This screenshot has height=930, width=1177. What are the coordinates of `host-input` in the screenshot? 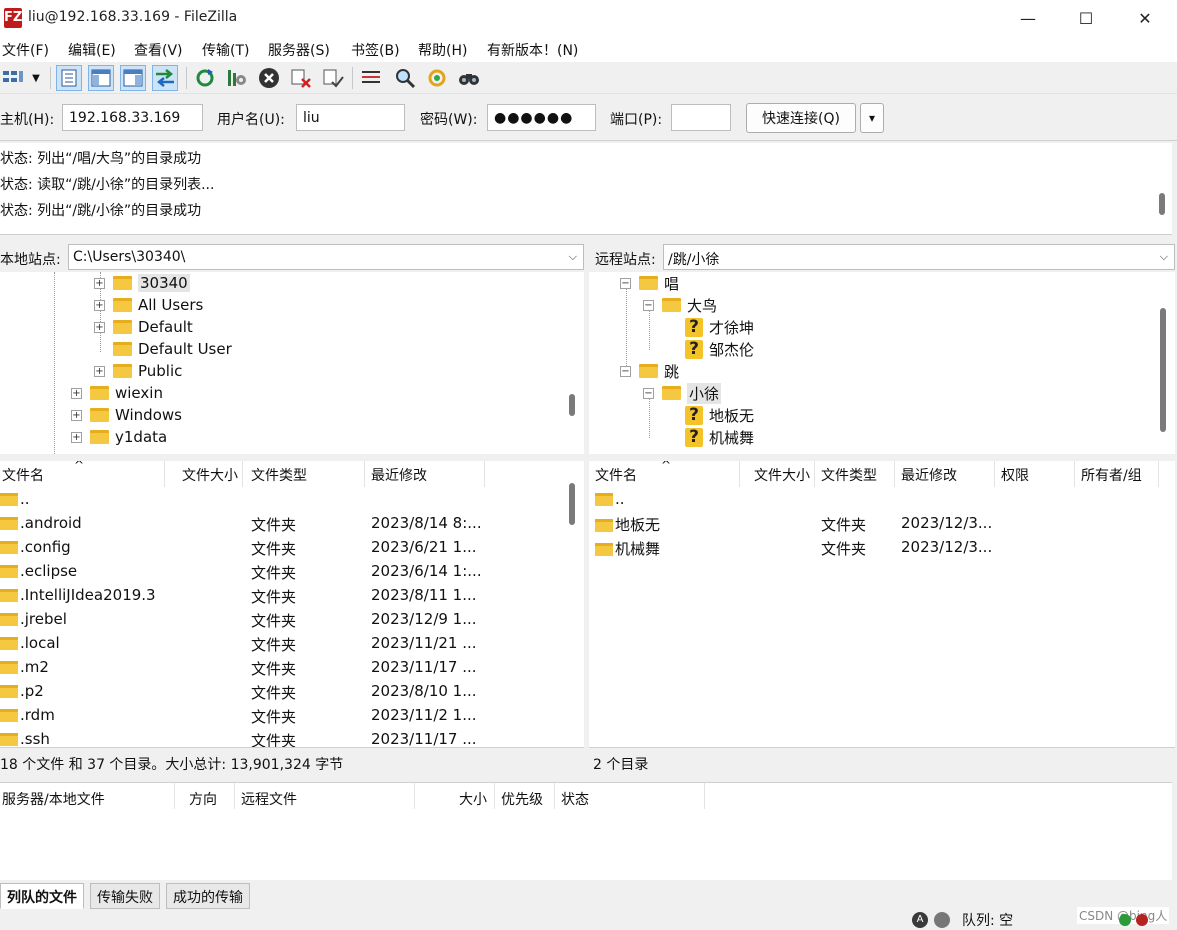 It's located at (132, 117).